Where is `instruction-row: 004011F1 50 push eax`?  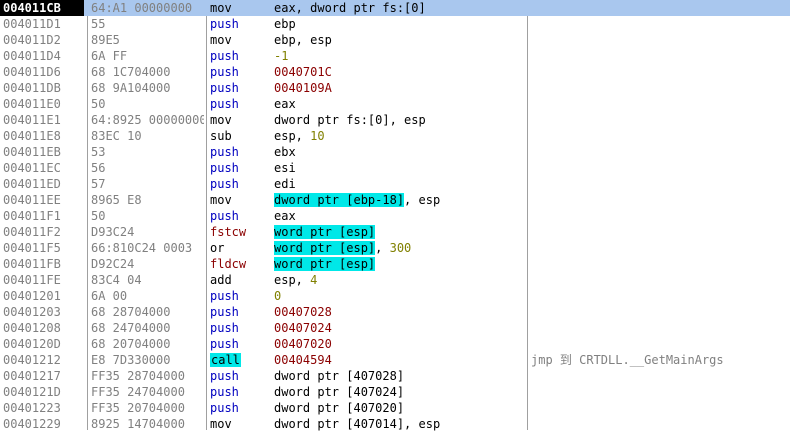 instruction-row: 004011F1 50 push eax is located at coordinates (395, 216).